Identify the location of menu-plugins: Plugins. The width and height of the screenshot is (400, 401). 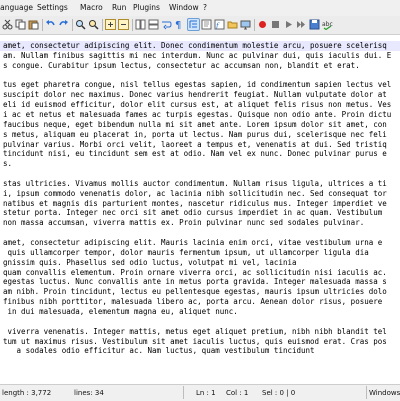
(146, 7).